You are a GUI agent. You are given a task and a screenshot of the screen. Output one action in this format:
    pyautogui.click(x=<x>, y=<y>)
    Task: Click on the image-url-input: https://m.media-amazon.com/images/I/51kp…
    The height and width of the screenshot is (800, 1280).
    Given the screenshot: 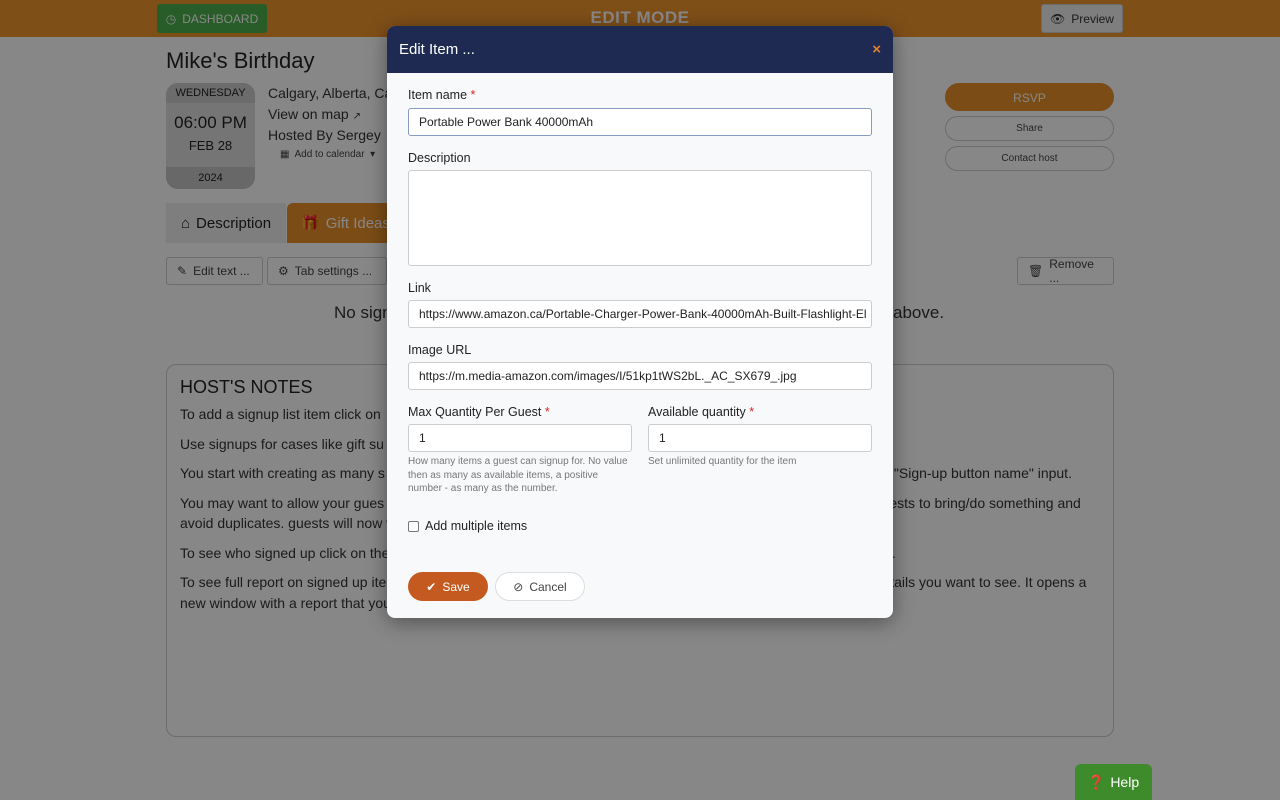 What is the action you would take?
    pyautogui.click(x=640, y=376)
    